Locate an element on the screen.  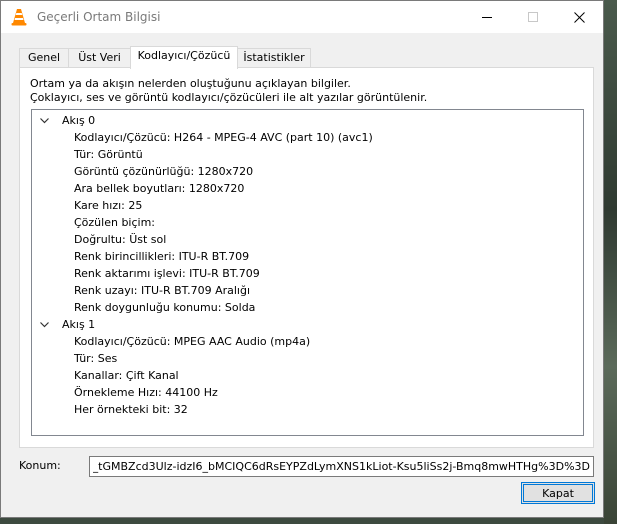
tree-row: Renk aktarımı işlevi: ITU-R BT.709 is located at coordinates (167, 273).